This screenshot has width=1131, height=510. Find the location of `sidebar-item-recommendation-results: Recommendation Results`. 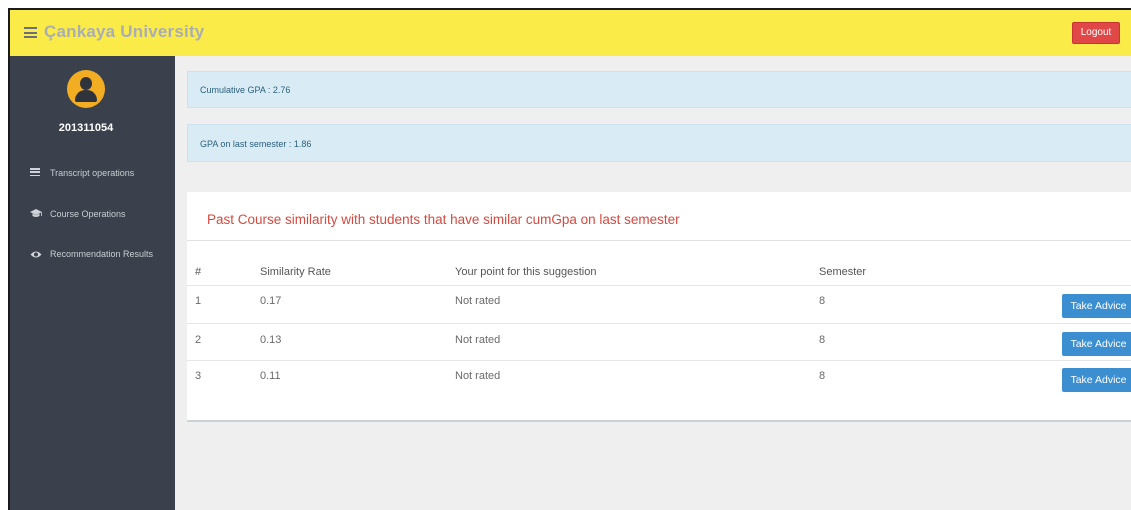

sidebar-item-recommendation-results: Recommendation Results is located at coordinates (91, 254).